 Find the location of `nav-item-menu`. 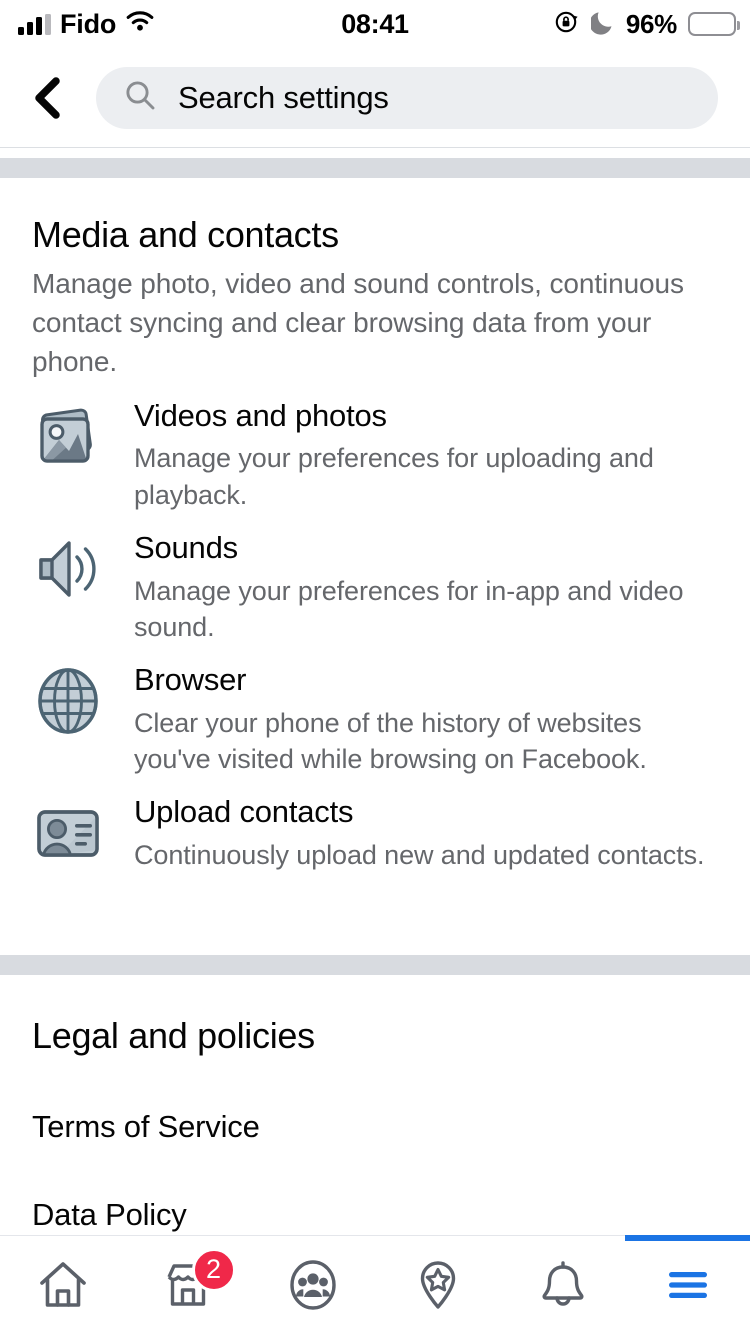

nav-item-menu is located at coordinates (687, 1284).